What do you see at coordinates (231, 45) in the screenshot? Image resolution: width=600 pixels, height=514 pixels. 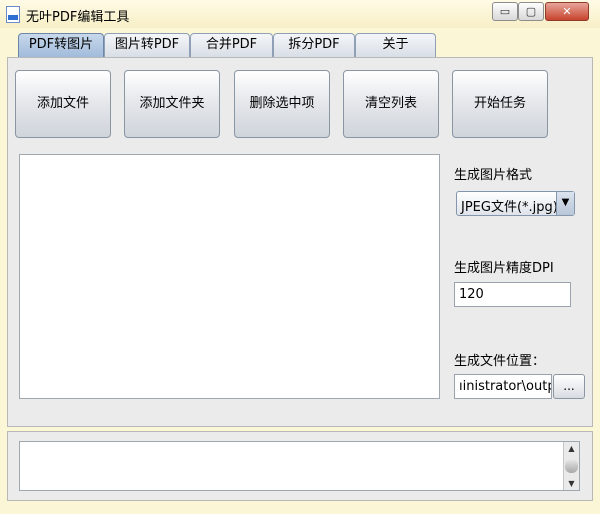 I see `tab-merge-pdf: 合并PDF` at bounding box center [231, 45].